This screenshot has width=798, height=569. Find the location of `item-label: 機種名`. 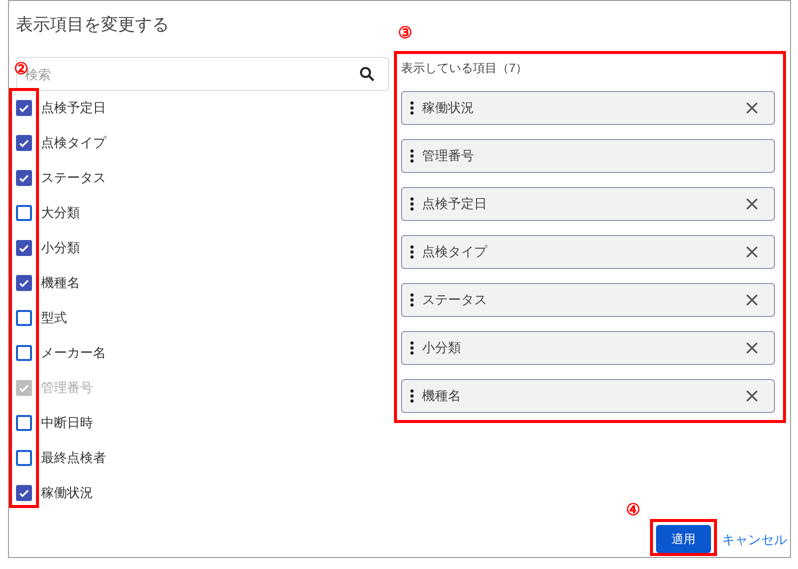

item-label: 機種名 is located at coordinates (442, 396).